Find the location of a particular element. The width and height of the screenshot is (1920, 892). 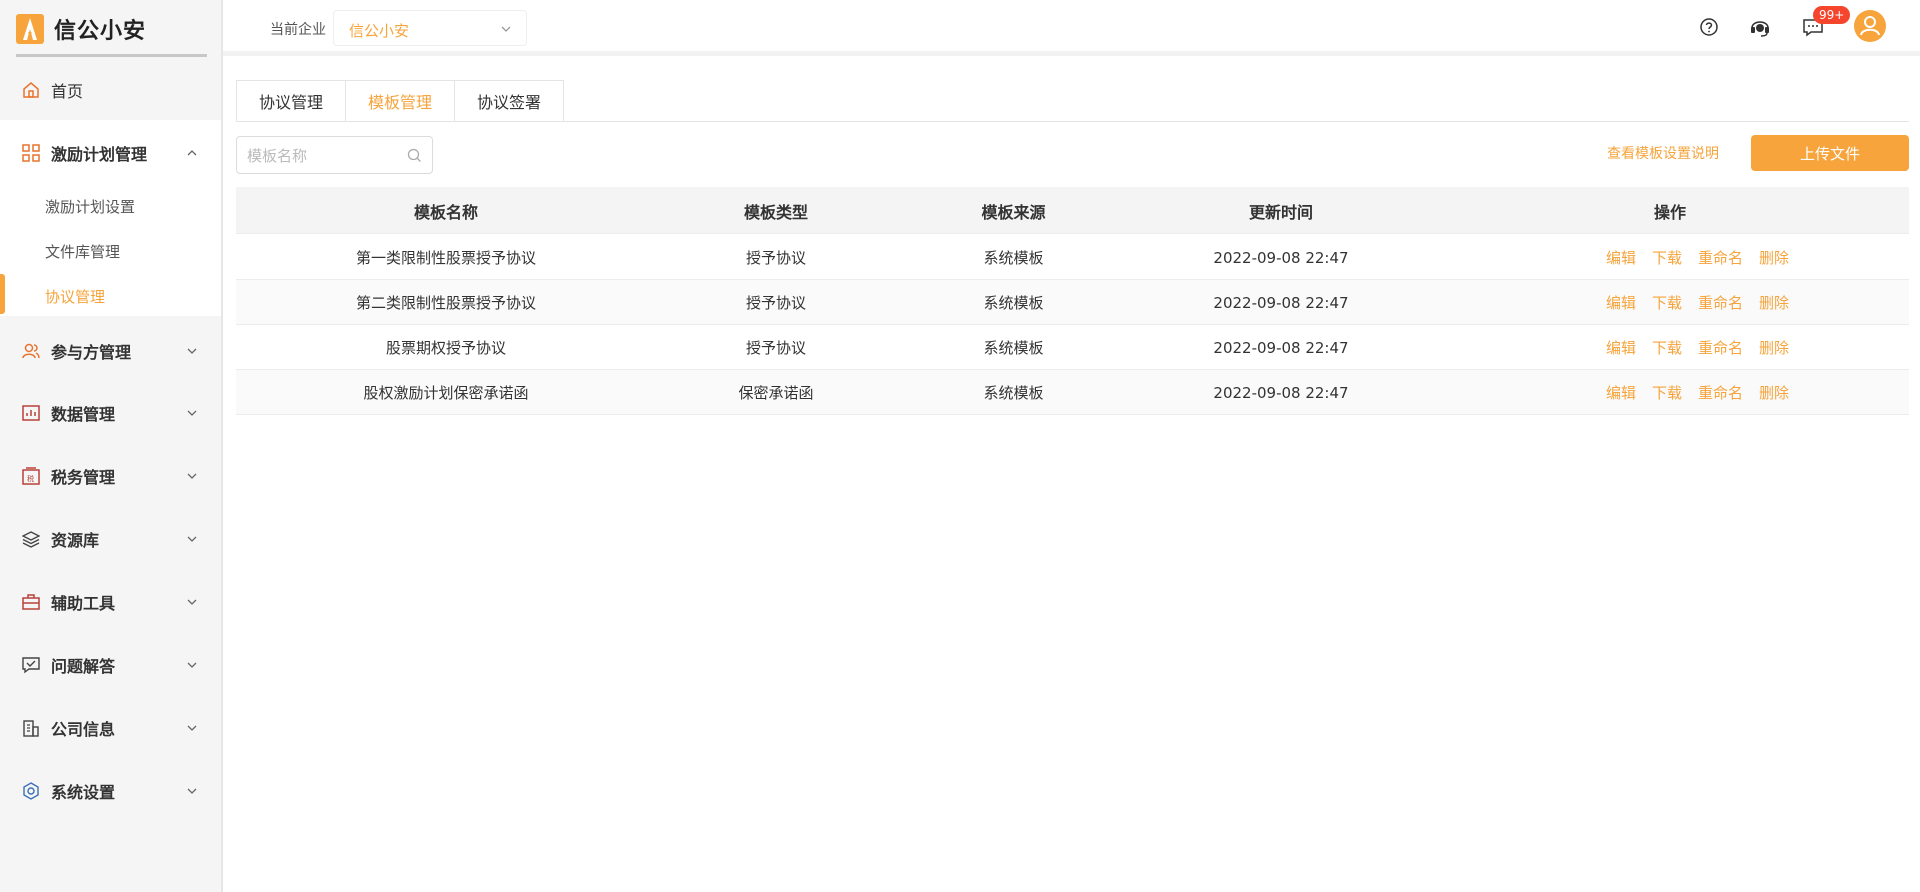

tab-agreement-signing: 协议签署 is located at coordinates (509, 101).